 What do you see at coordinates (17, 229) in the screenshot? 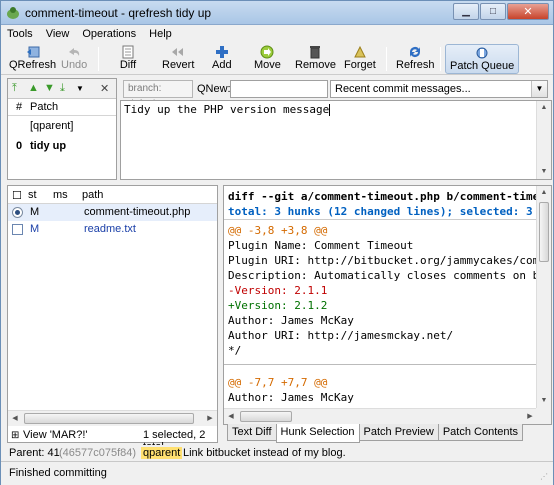
I see `file-checkbox` at bounding box center [17, 229].